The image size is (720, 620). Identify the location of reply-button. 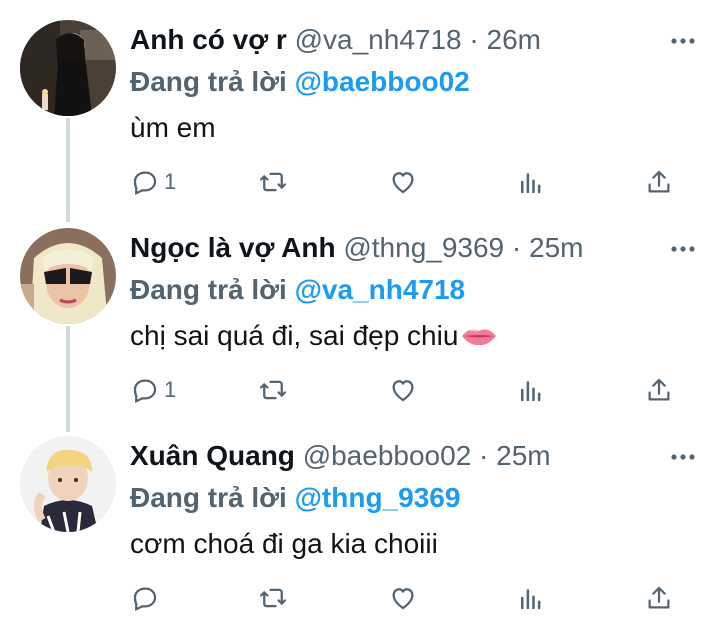
(147, 598).